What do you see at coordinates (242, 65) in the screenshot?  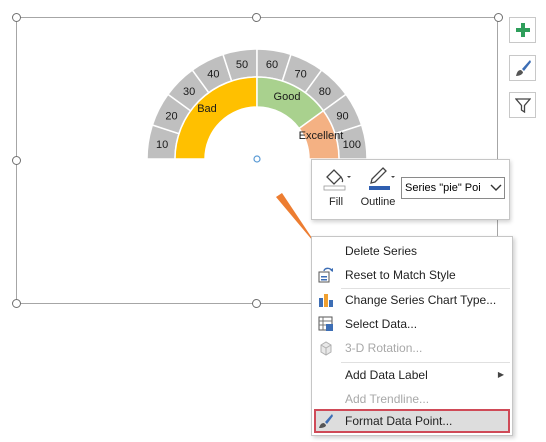 I see `gauge-tick-label: 50` at bounding box center [242, 65].